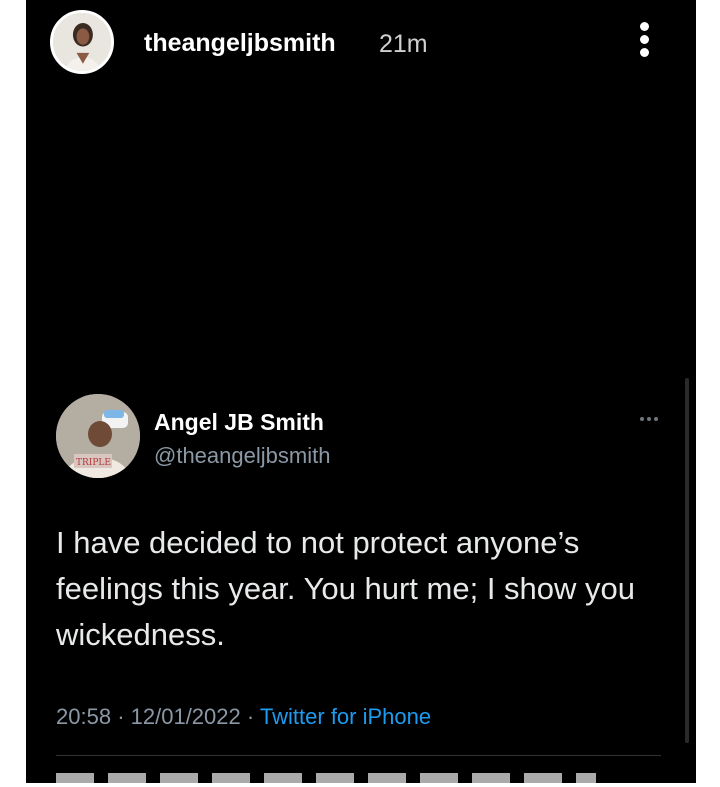 Image resolution: width=720 pixels, height=787 pixels. What do you see at coordinates (185, 716) in the screenshot?
I see `tweet-date: 12/01/2022` at bounding box center [185, 716].